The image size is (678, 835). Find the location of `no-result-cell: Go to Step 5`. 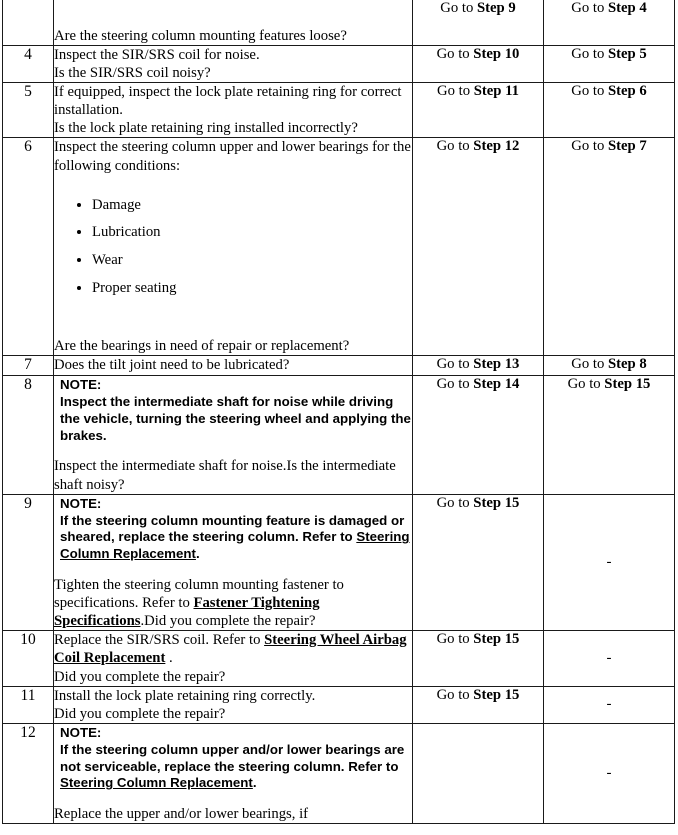

no-result-cell: Go to Step 5 is located at coordinates (609, 64).